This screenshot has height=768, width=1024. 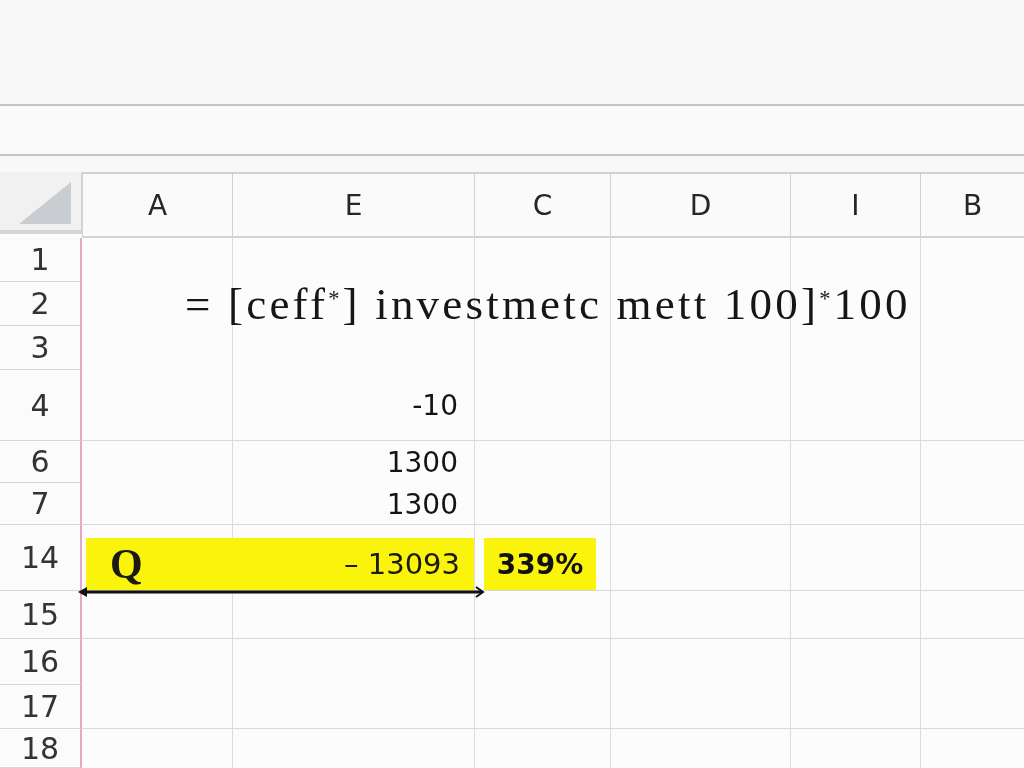 What do you see at coordinates (855, 205) in the screenshot?
I see `column-header: I` at bounding box center [855, 205].